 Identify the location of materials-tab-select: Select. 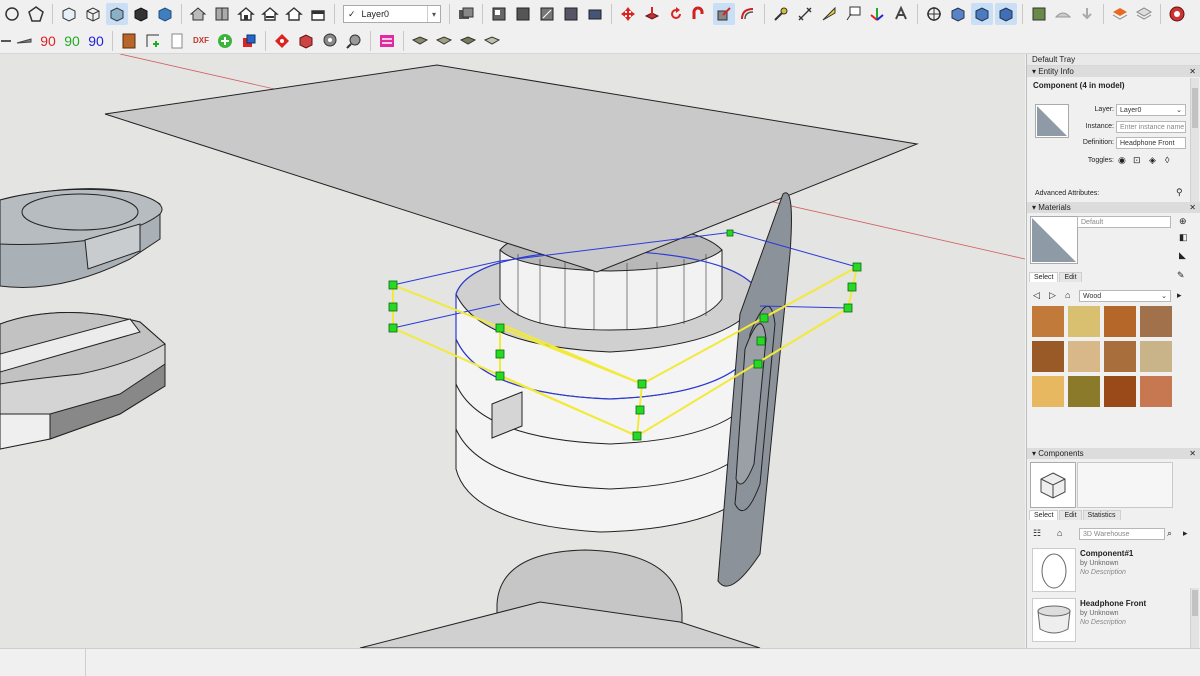
(1044, 277).